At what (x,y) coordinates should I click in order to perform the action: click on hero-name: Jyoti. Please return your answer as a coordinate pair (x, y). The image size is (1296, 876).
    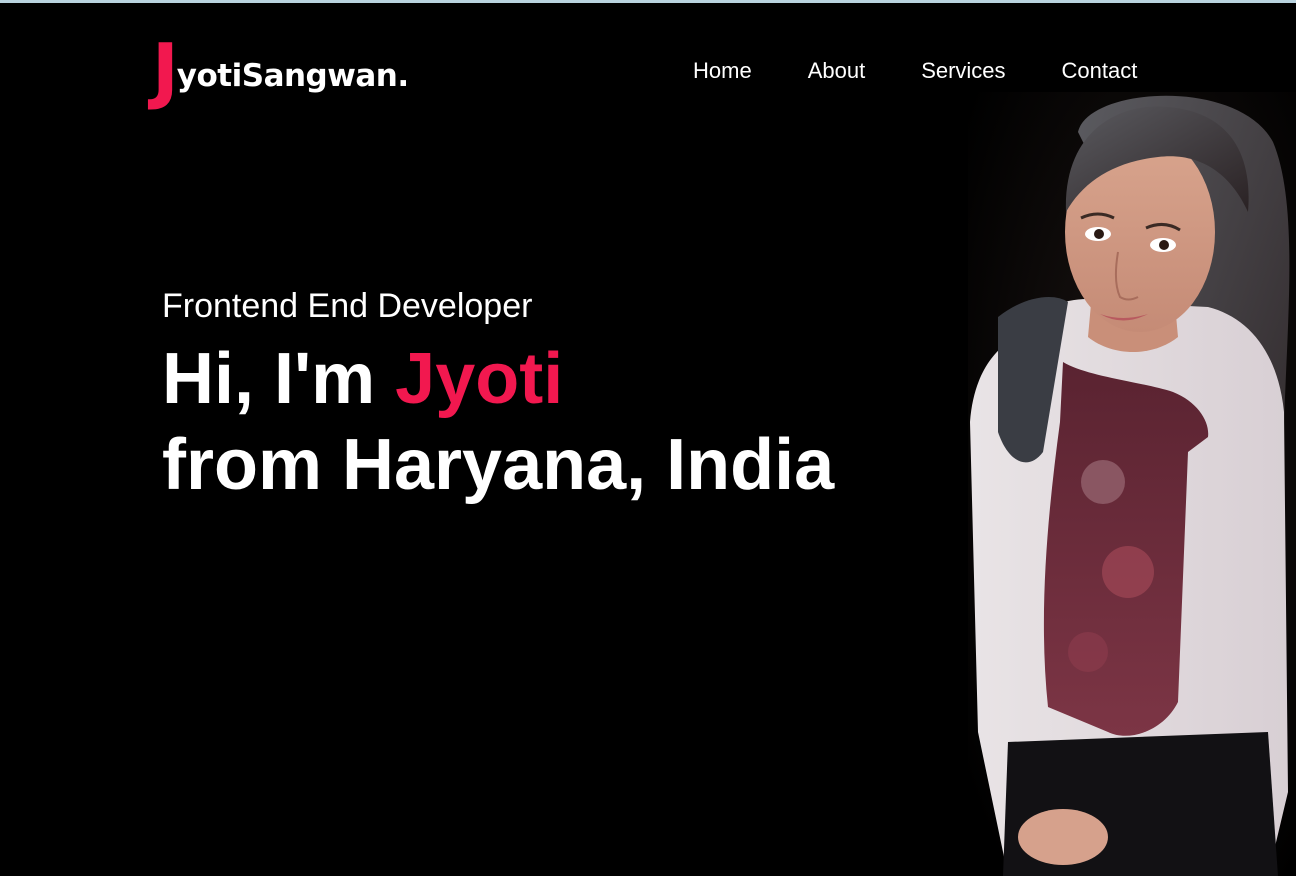
    Looking at the image, I should click on (479, 379).